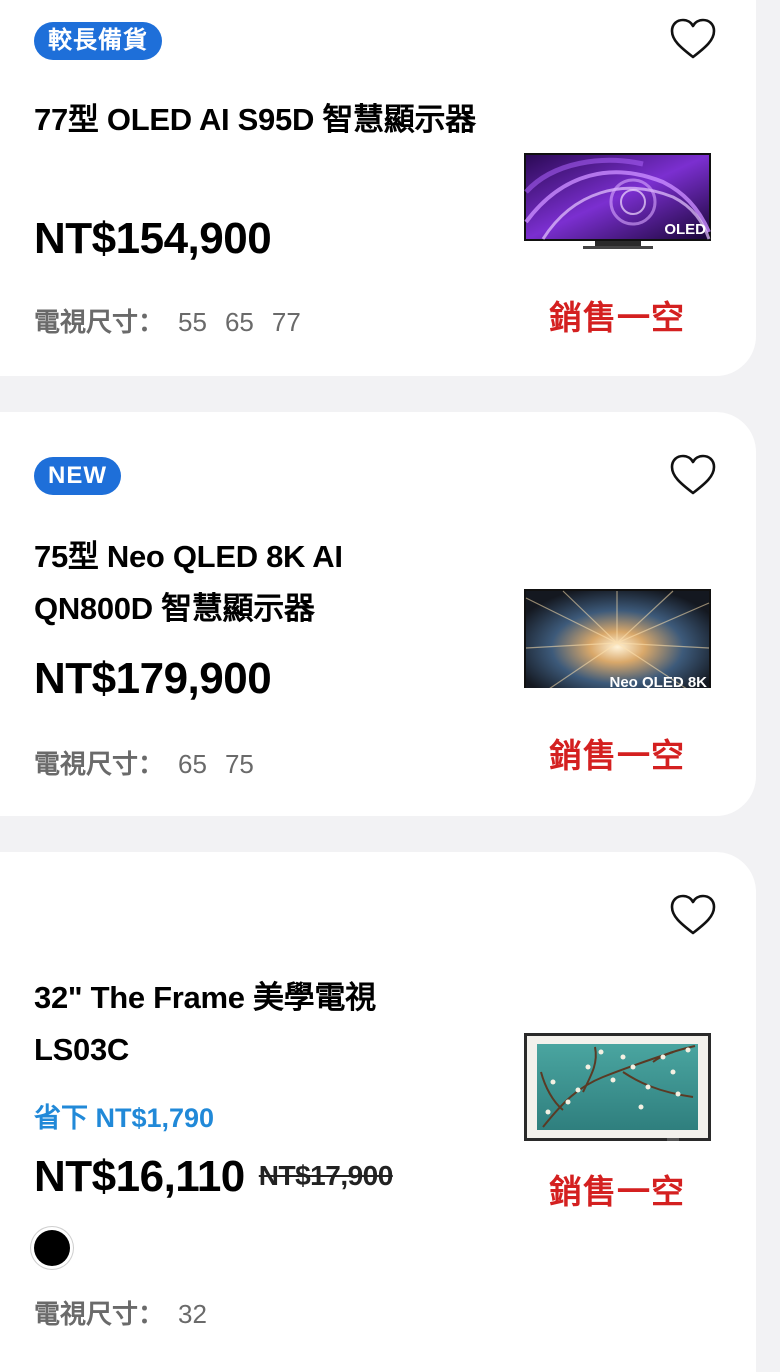 The image size is (780, 1372). Describe the element at coordinates (326, 1175) in the screenshot. I see `original-price: NT$17,900` at that location.